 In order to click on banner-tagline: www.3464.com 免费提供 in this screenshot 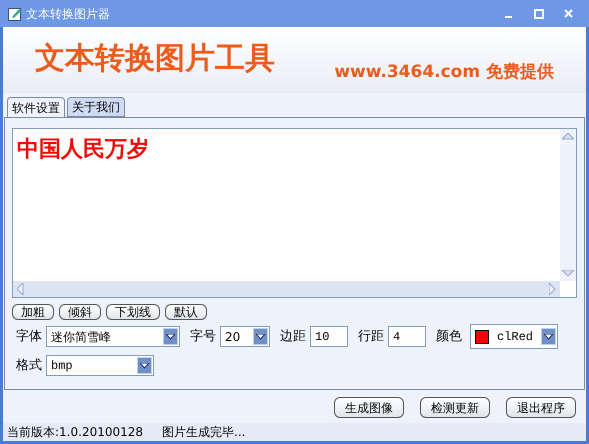, I will do `click(444, 72)`.